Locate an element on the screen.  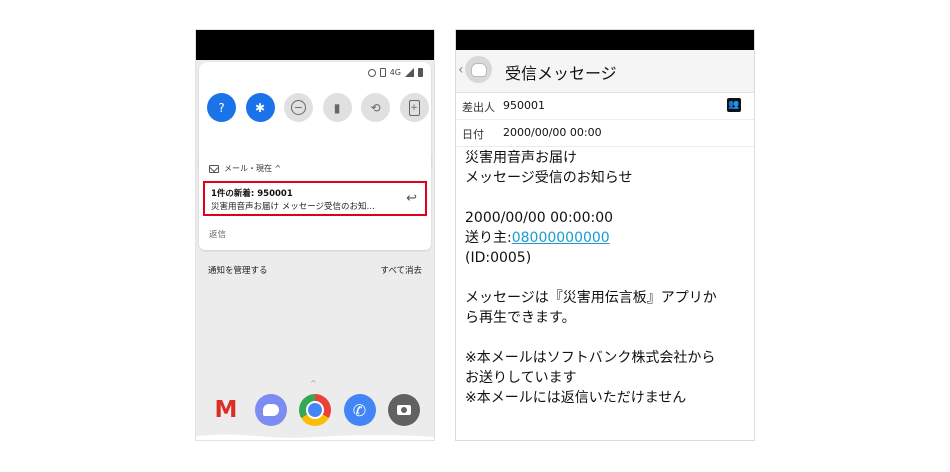
body-datetime: 2000/00/00 00:00:00 is located at coordinates (539, 218).